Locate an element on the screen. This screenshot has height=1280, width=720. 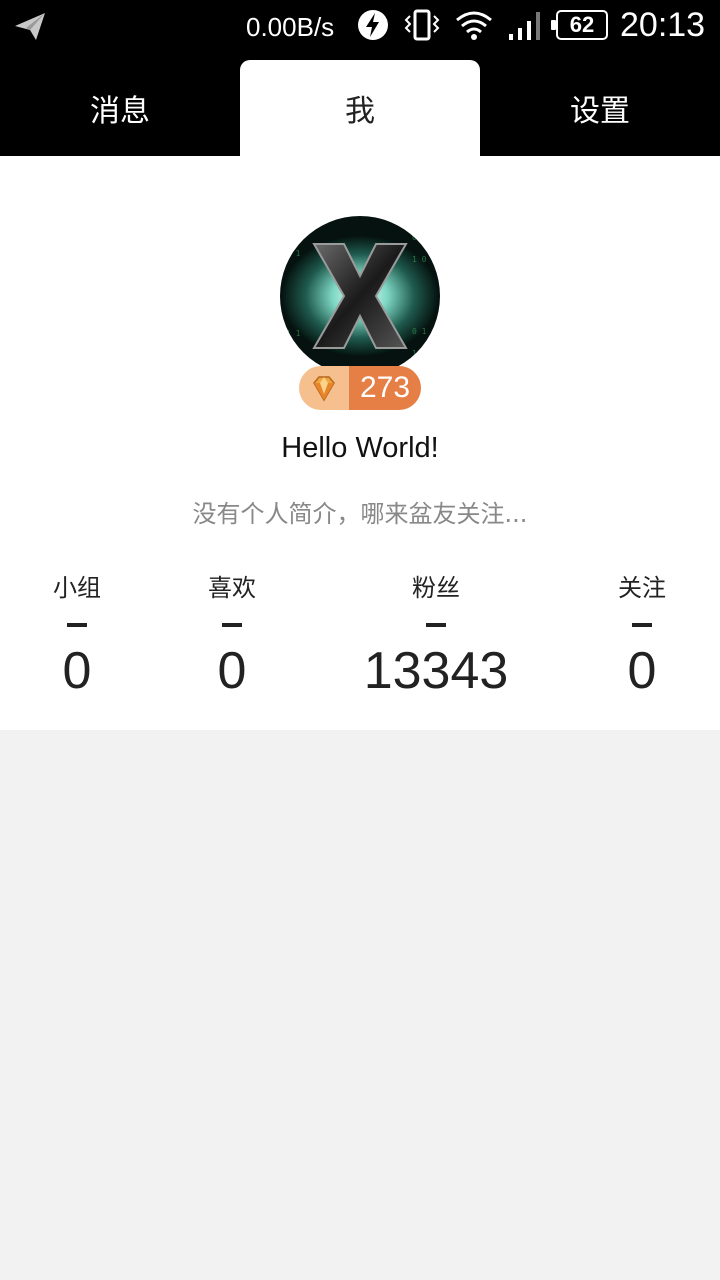
level-badge: 273 is located at coordinates (360, 388).